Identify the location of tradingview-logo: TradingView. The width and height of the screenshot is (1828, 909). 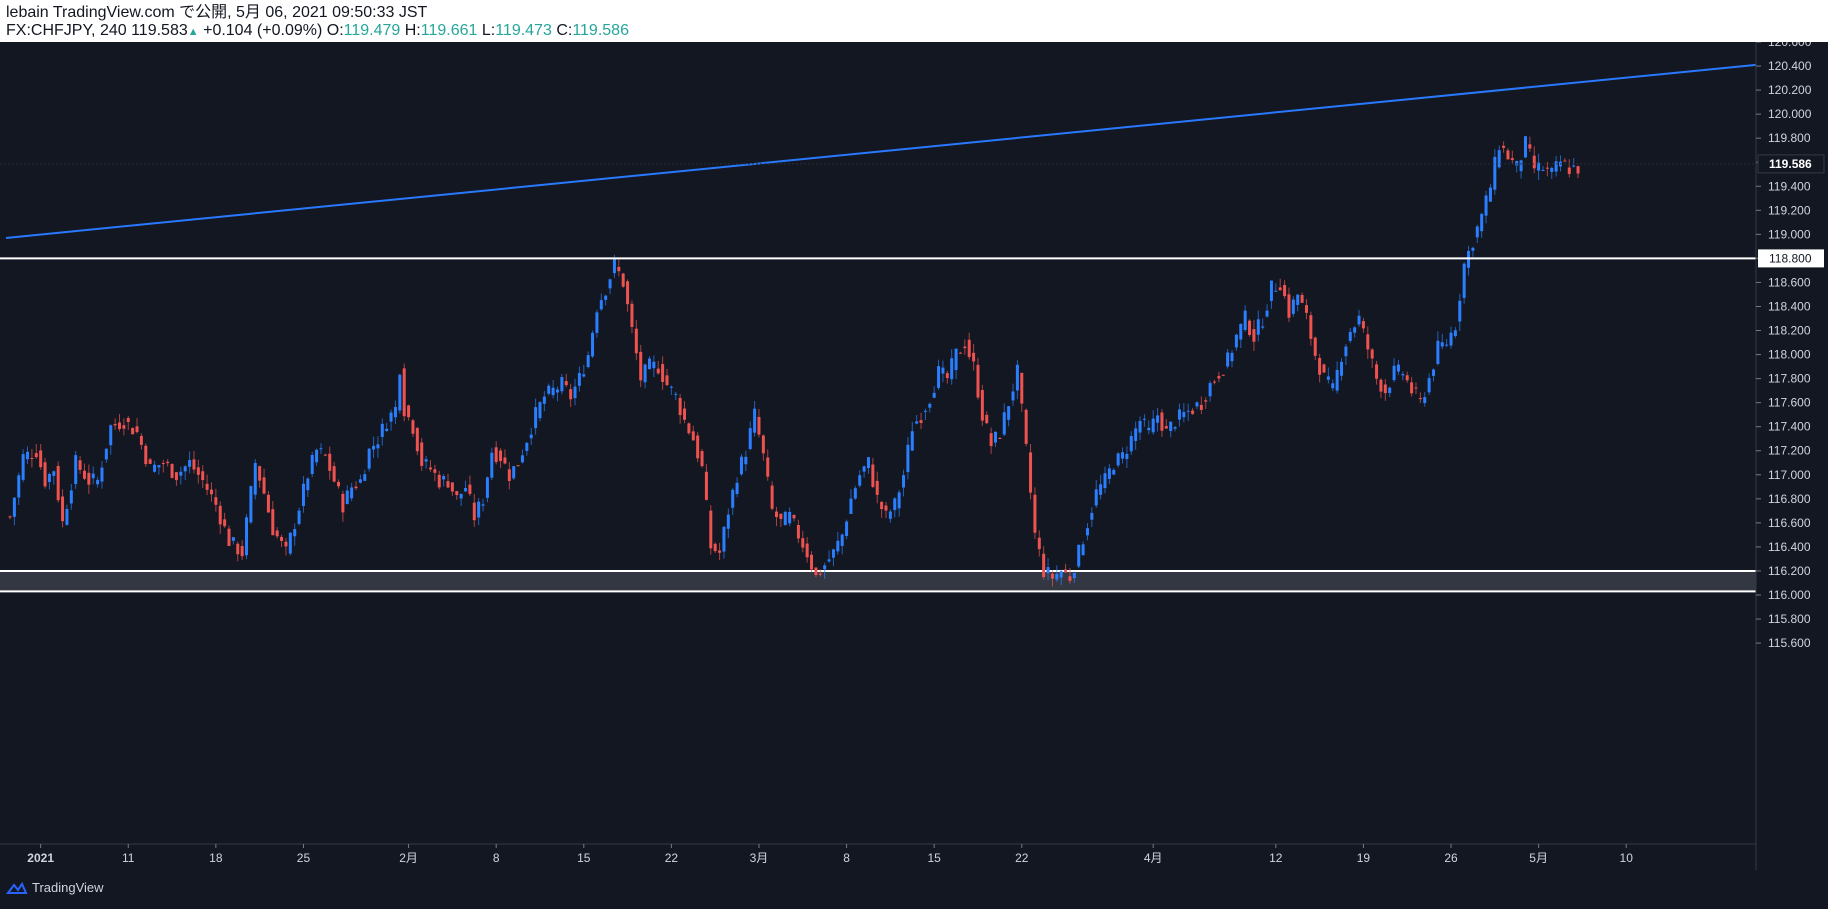
(55, 887).